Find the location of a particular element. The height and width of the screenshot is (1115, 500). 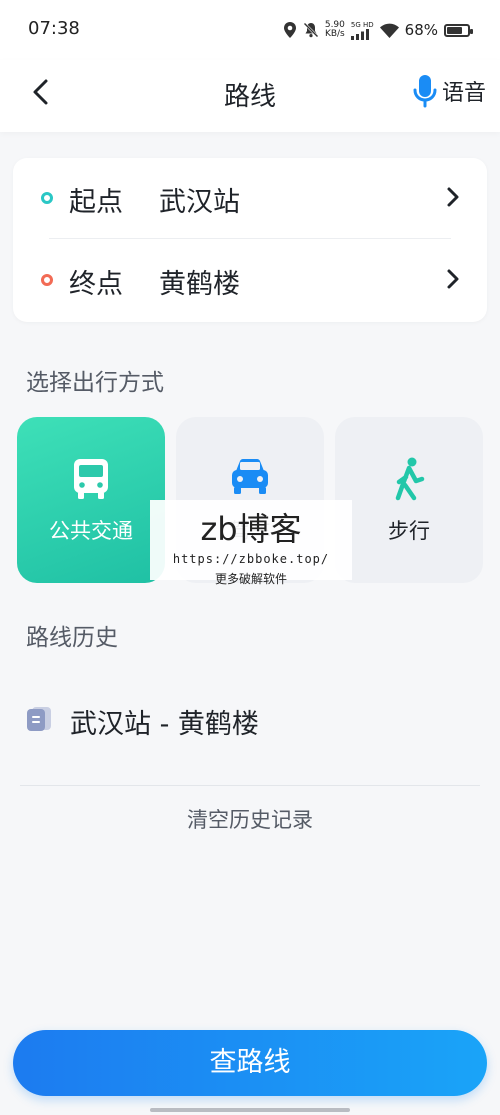

mode-walk-button: 步行 is located at coordinates (409, 500).